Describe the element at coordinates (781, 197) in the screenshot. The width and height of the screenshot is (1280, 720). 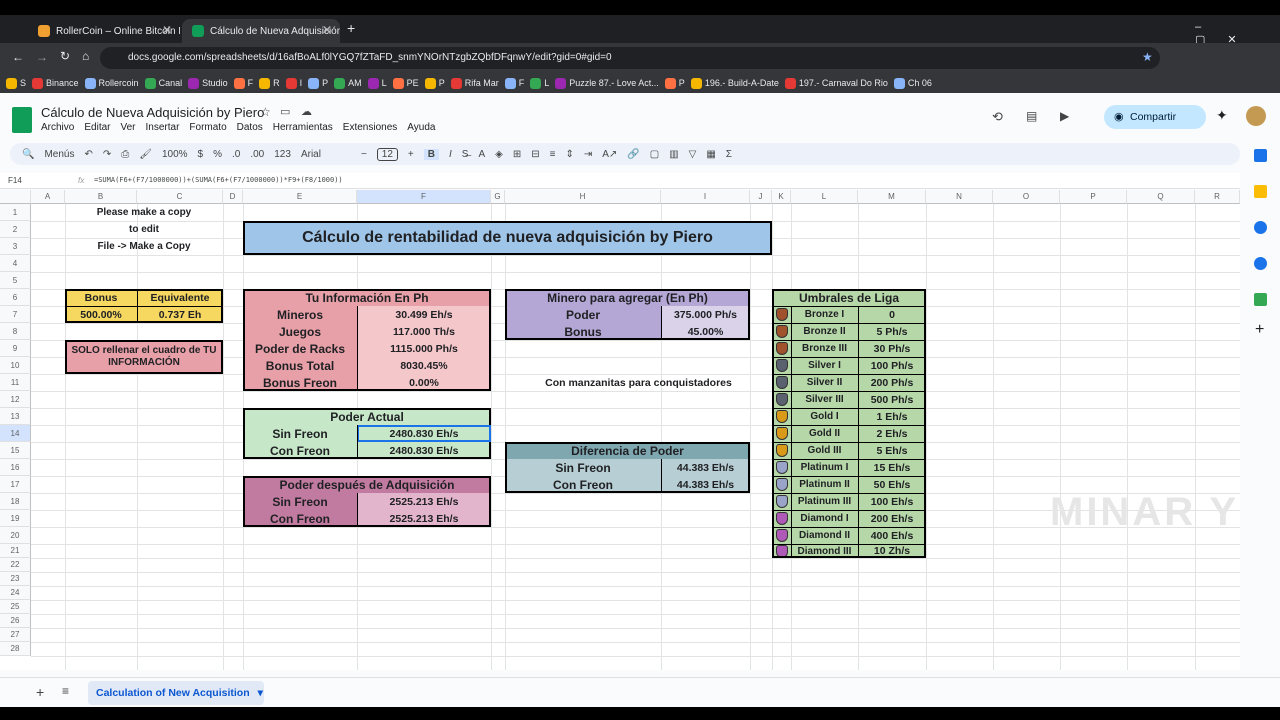
I see `column-header: K` at that location.